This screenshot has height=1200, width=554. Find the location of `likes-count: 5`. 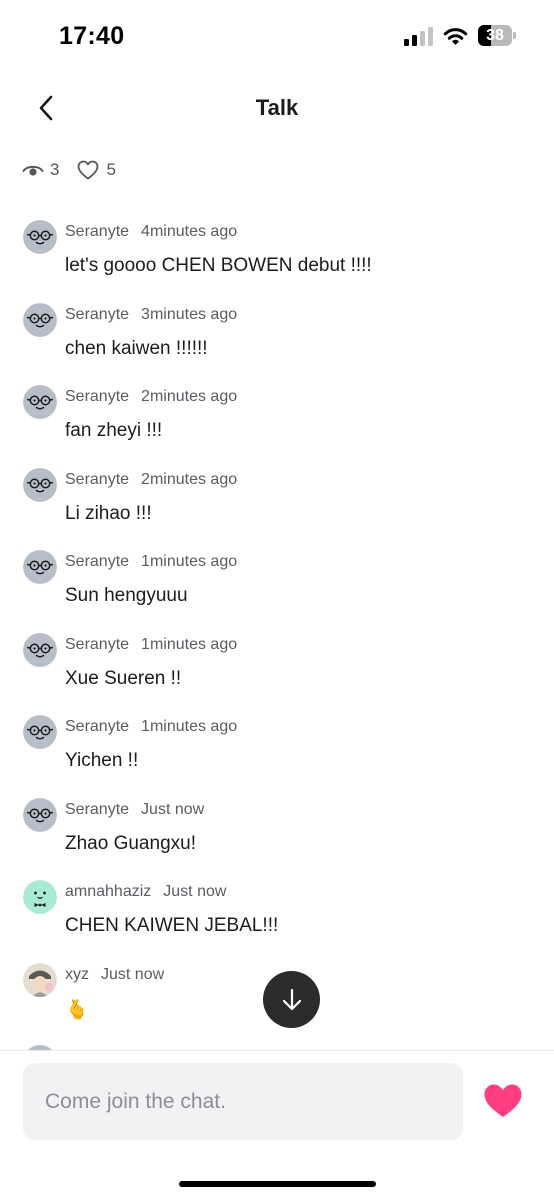

likes-count: 5 is located at coordinates (111, 169).